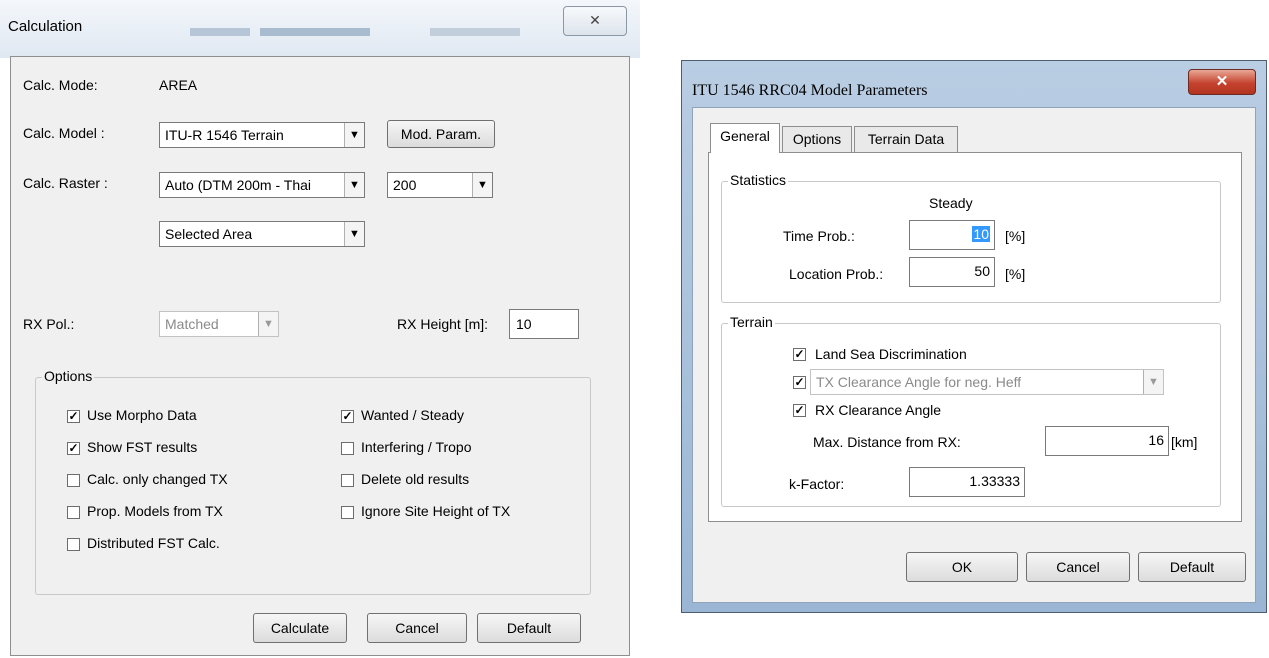 This screenshot has width=1269, height=658. Describe the element at coordinates (919, 382) in the screenshot. I see `tx-clearance-value: TX Clearance Angle for neg. Heff` at that location.